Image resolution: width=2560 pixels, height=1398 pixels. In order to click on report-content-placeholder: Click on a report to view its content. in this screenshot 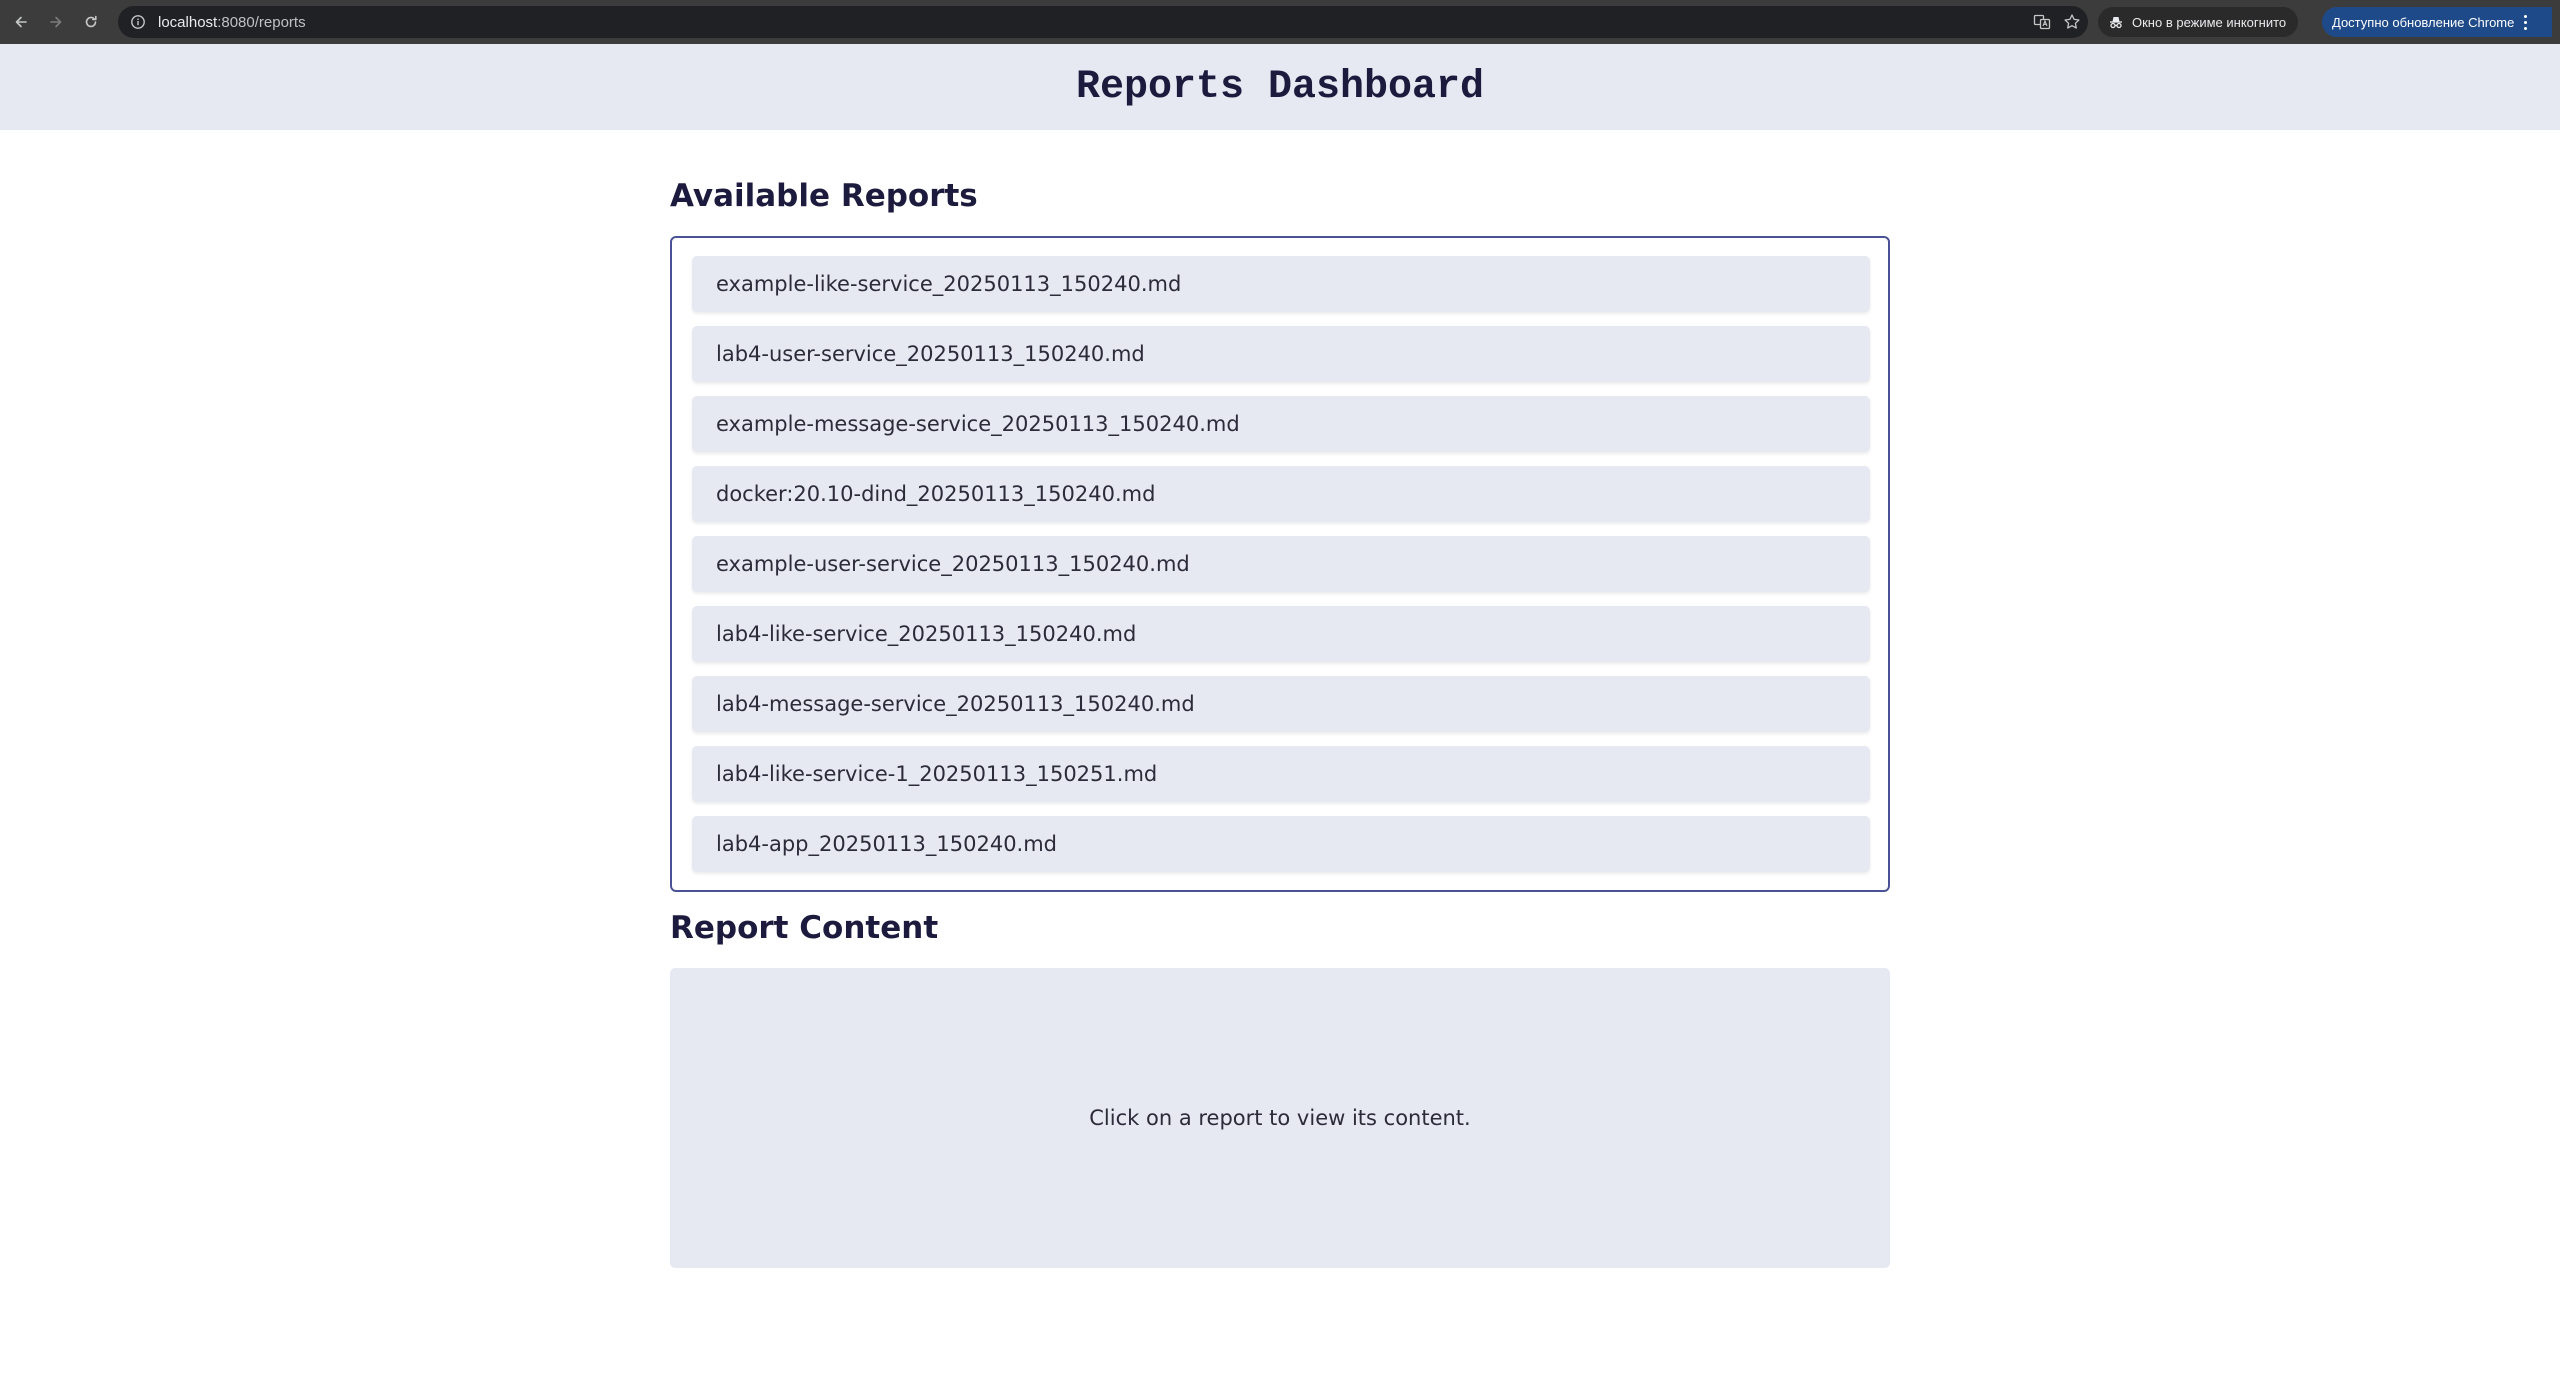, I will do `click(1280, 1118)`.